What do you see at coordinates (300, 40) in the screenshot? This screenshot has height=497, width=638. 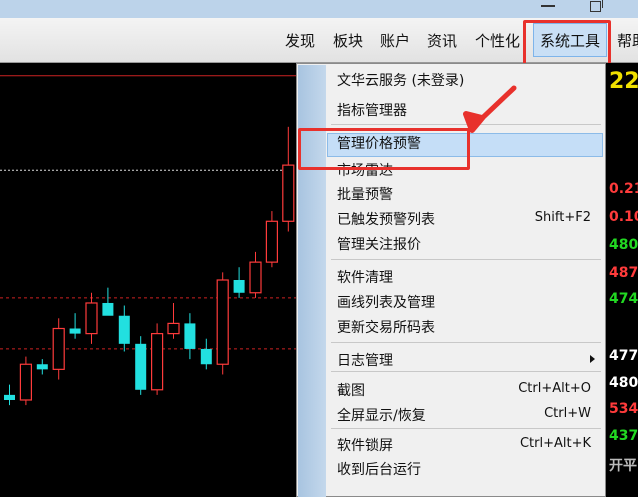 I see `menu-discover: 发现` at bounding box center [300, 40].